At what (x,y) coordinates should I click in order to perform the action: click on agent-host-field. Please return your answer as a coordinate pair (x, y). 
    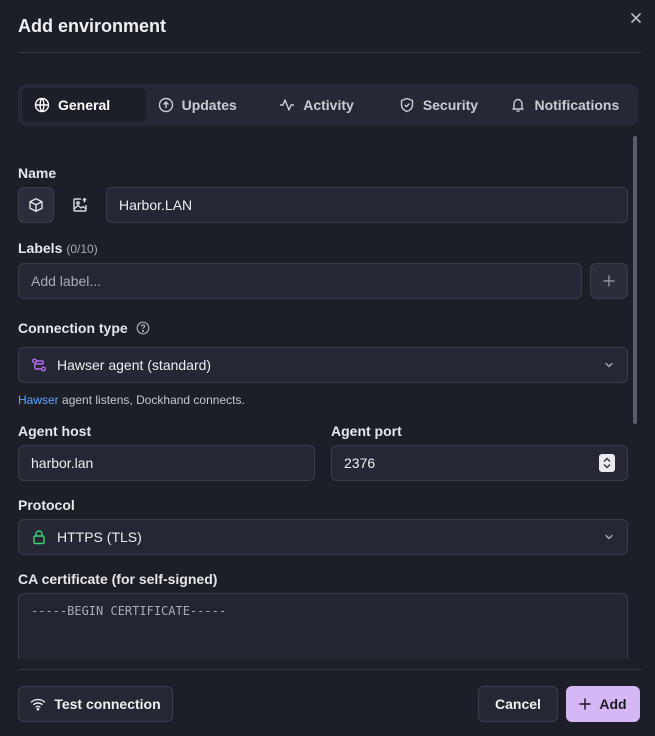
    Looking at the image, I should click on (166, 463).